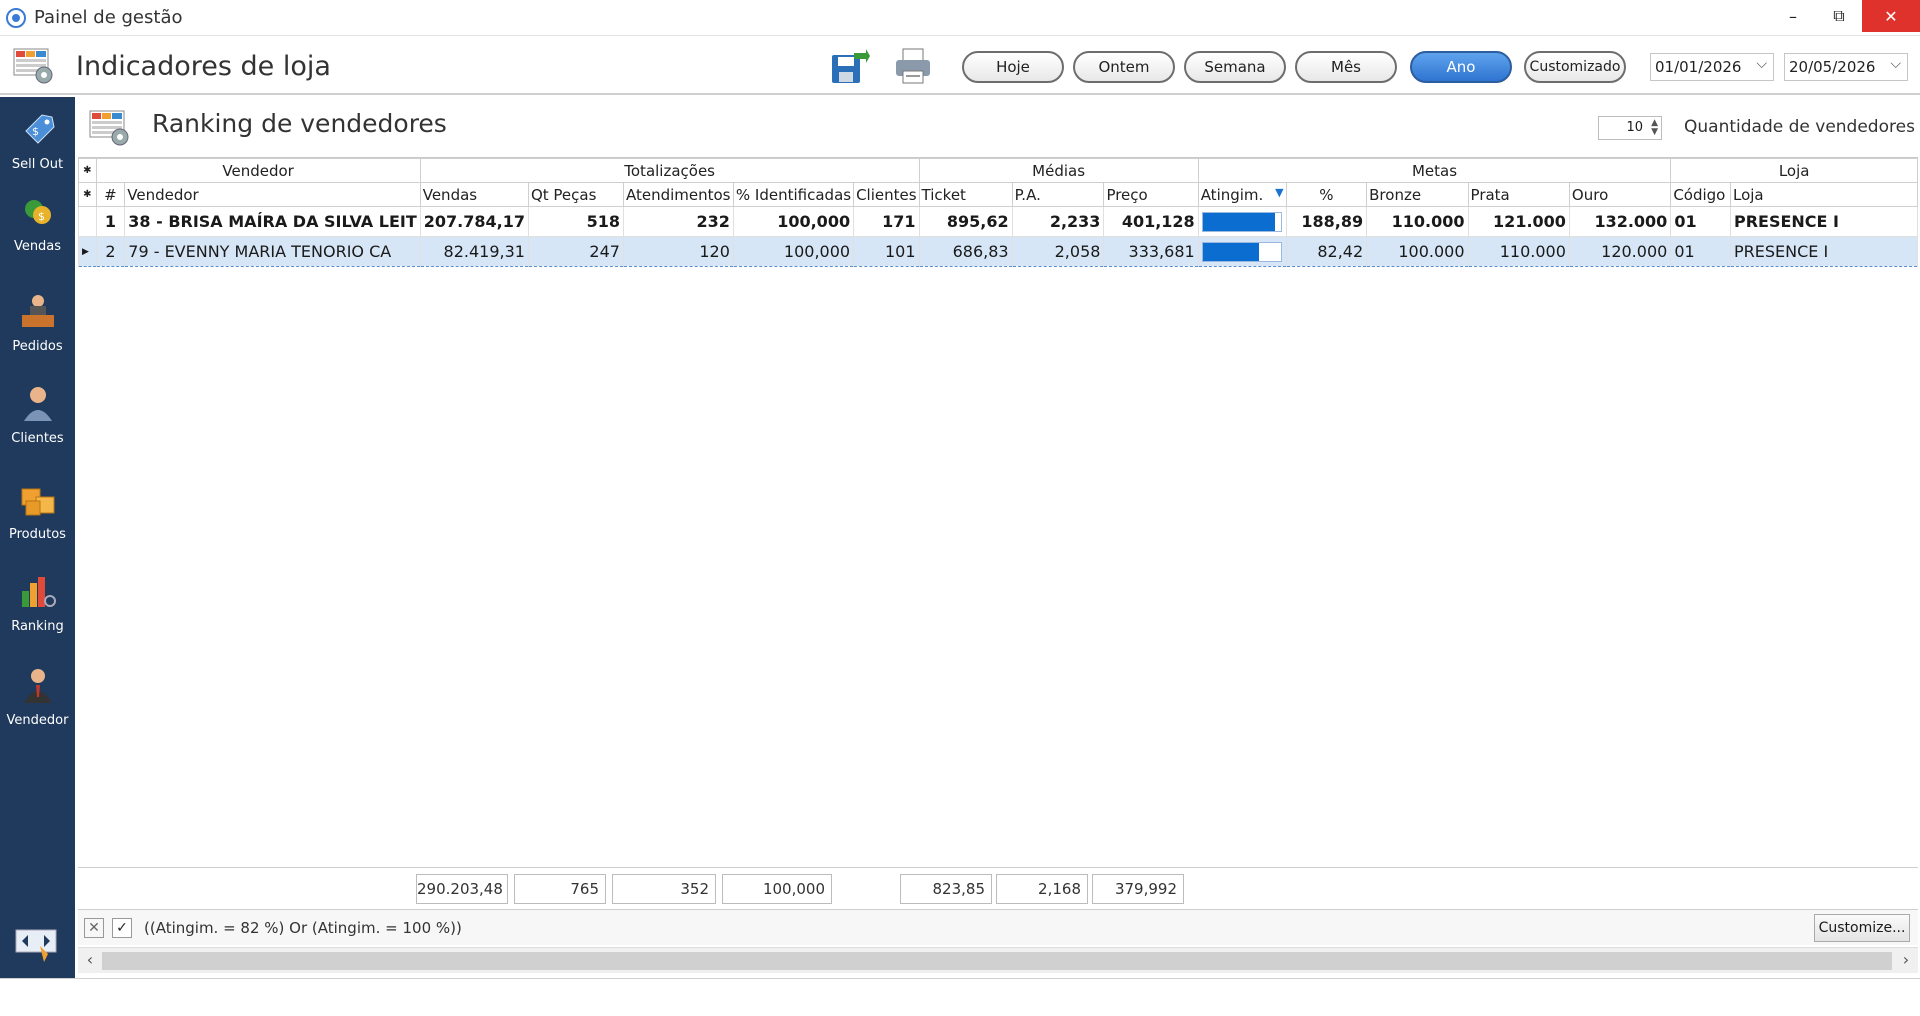 The image size is (1920, 1016). I want to click on period-ontem-button: Ontem, so click(1124, 67).